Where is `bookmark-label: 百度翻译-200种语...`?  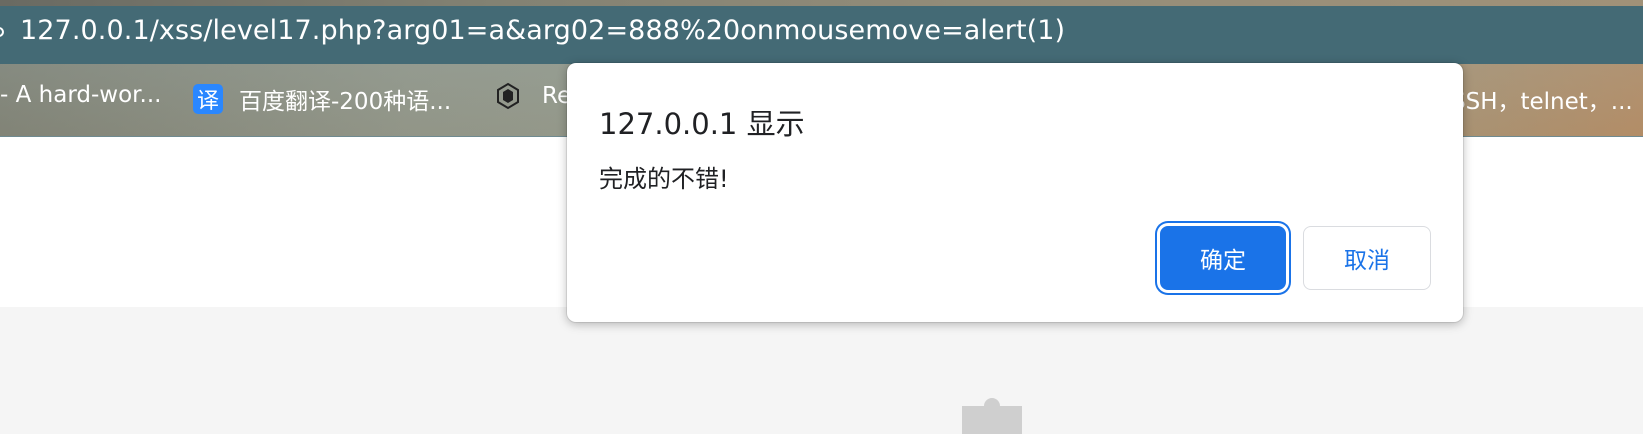
bookmark-label: 百度翻译-200种语... is located at coordinates (345, 102).